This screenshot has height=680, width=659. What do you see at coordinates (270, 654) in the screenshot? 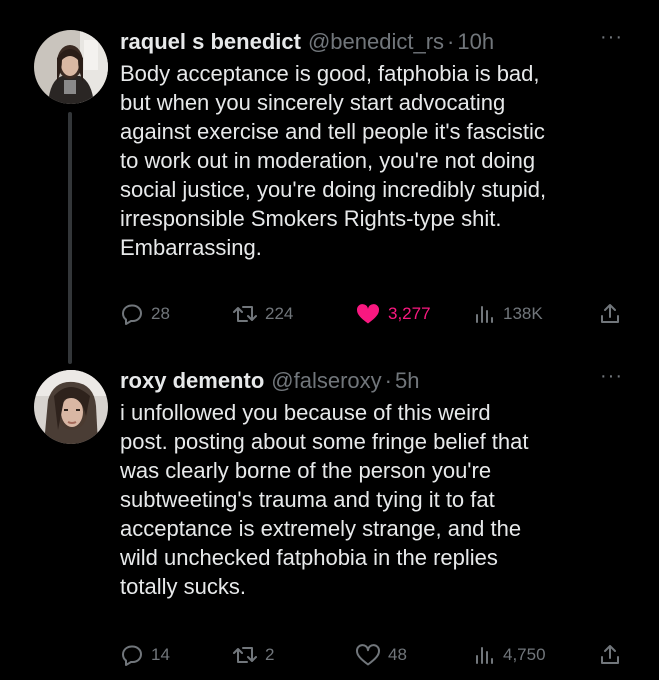
I see `repost-count: 2` at bounding box center [270, 654].